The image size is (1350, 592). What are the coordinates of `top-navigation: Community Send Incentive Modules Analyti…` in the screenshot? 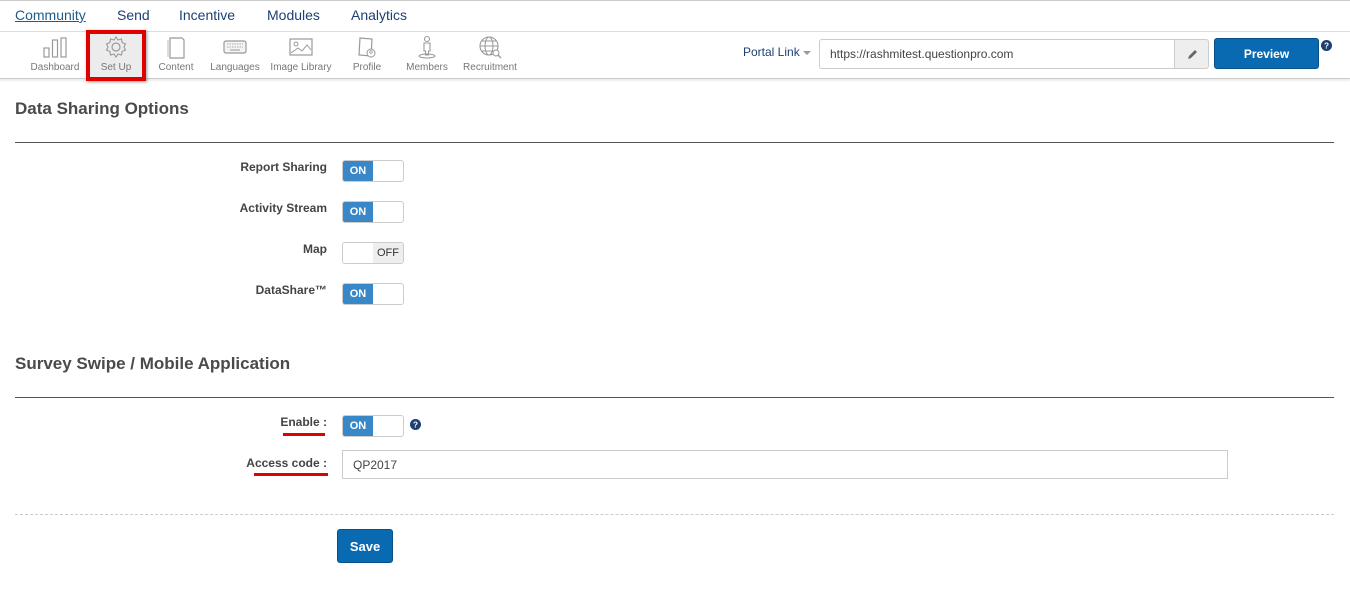 It's located at (675, 16).